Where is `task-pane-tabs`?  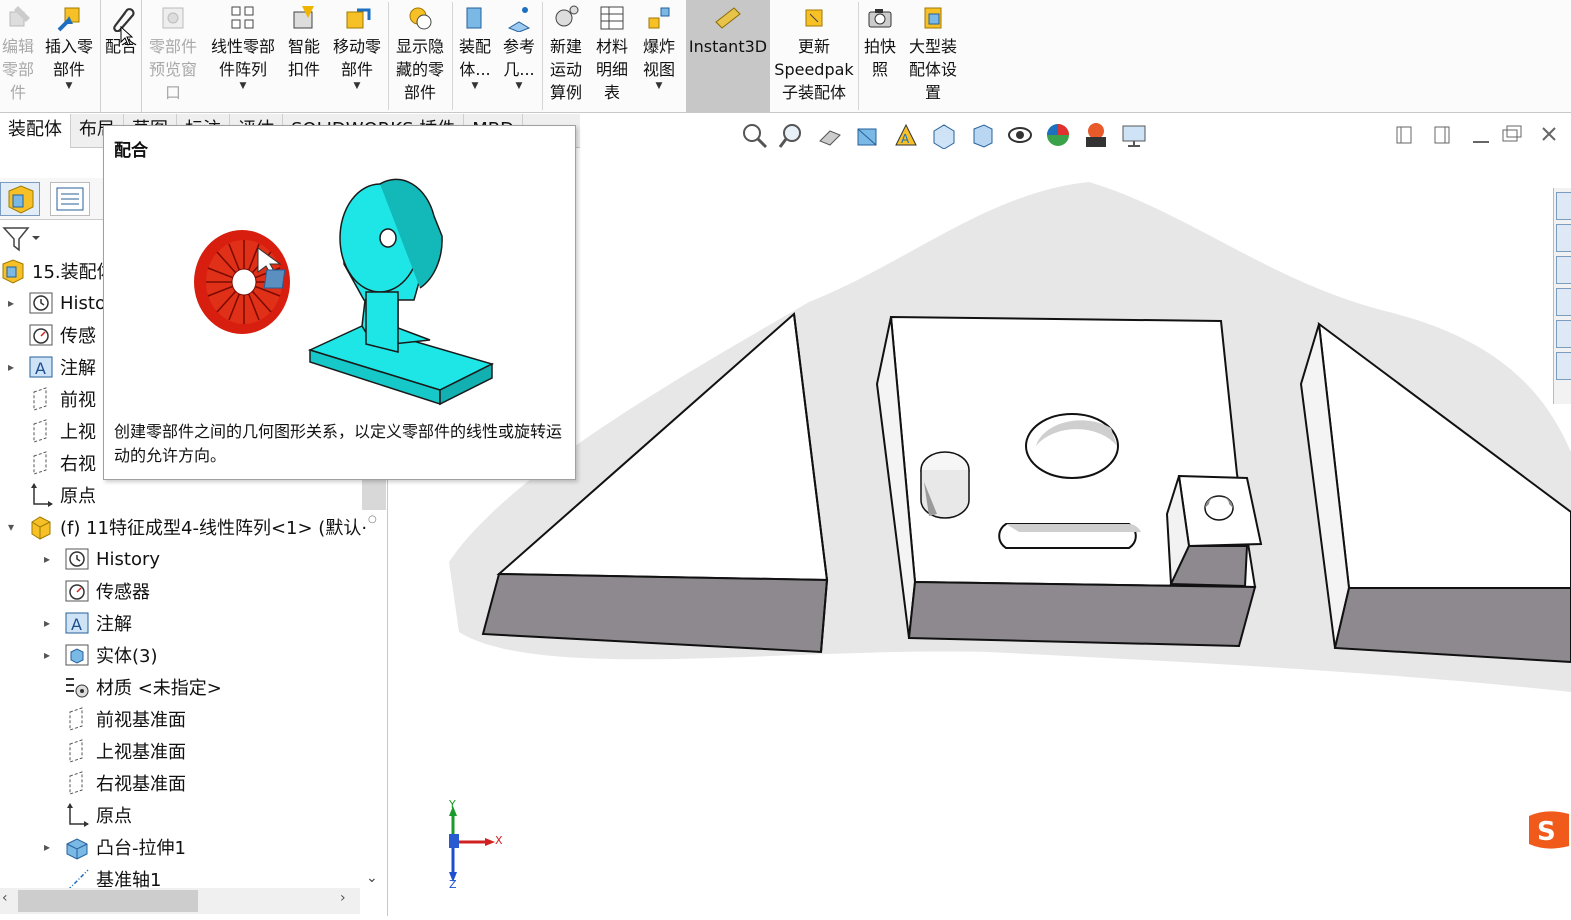 task-pane-tabs is located at coordinates (1562, 296).